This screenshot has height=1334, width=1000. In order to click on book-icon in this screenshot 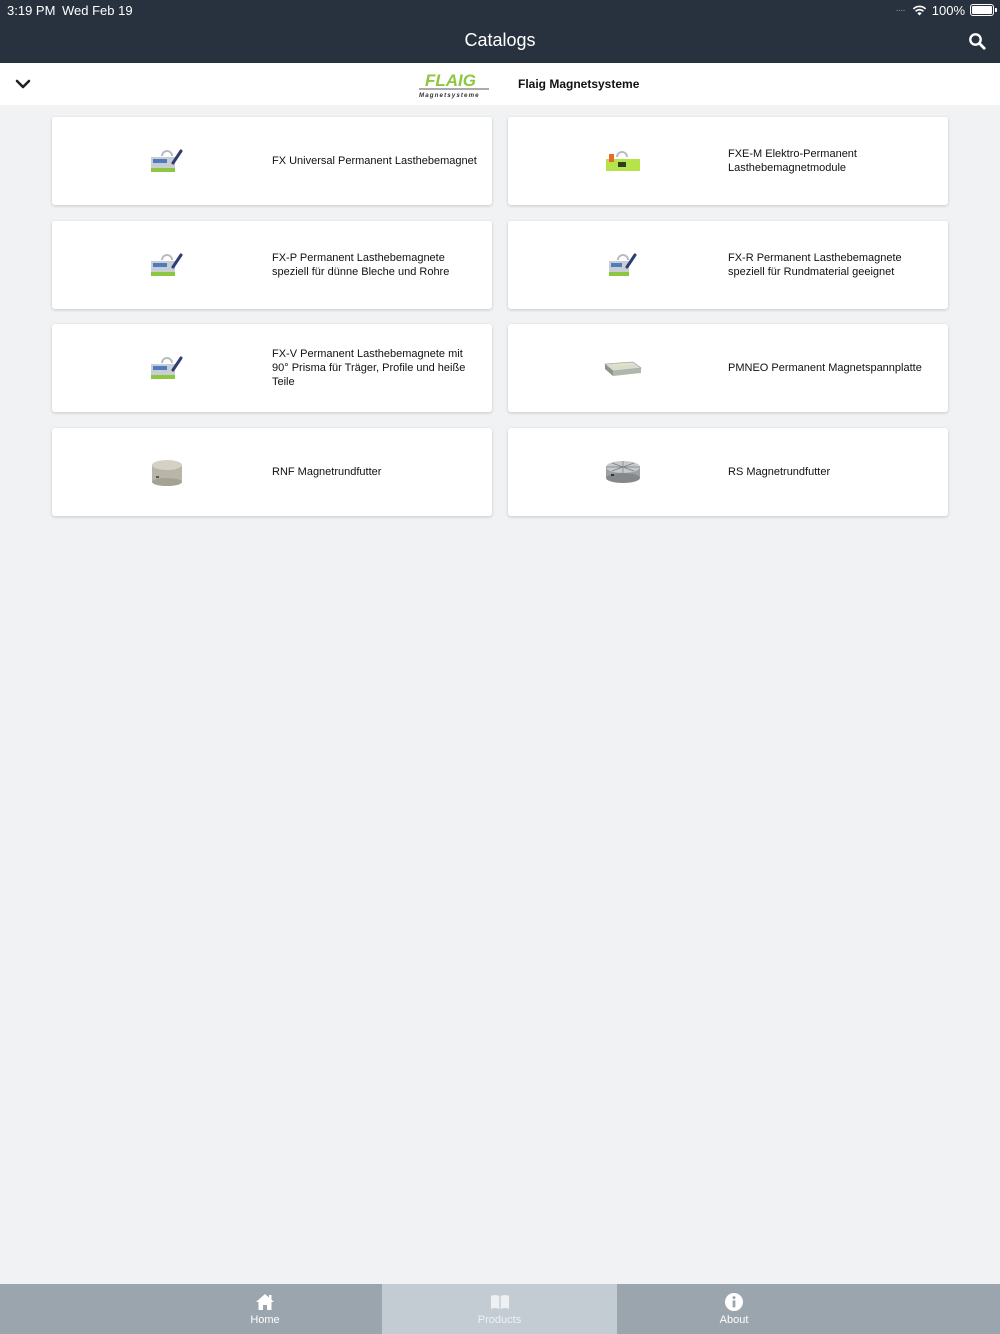, I will do `click(499, 1302)`.